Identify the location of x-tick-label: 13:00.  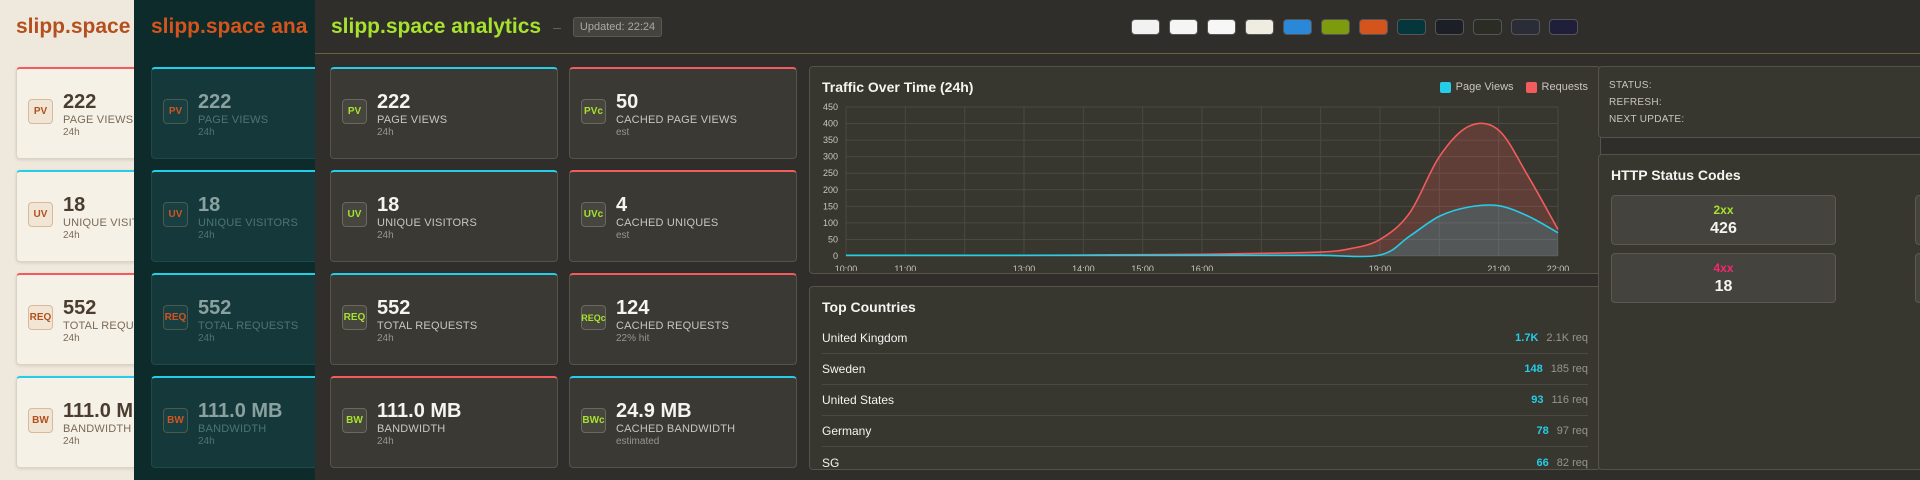
(1024, 267).